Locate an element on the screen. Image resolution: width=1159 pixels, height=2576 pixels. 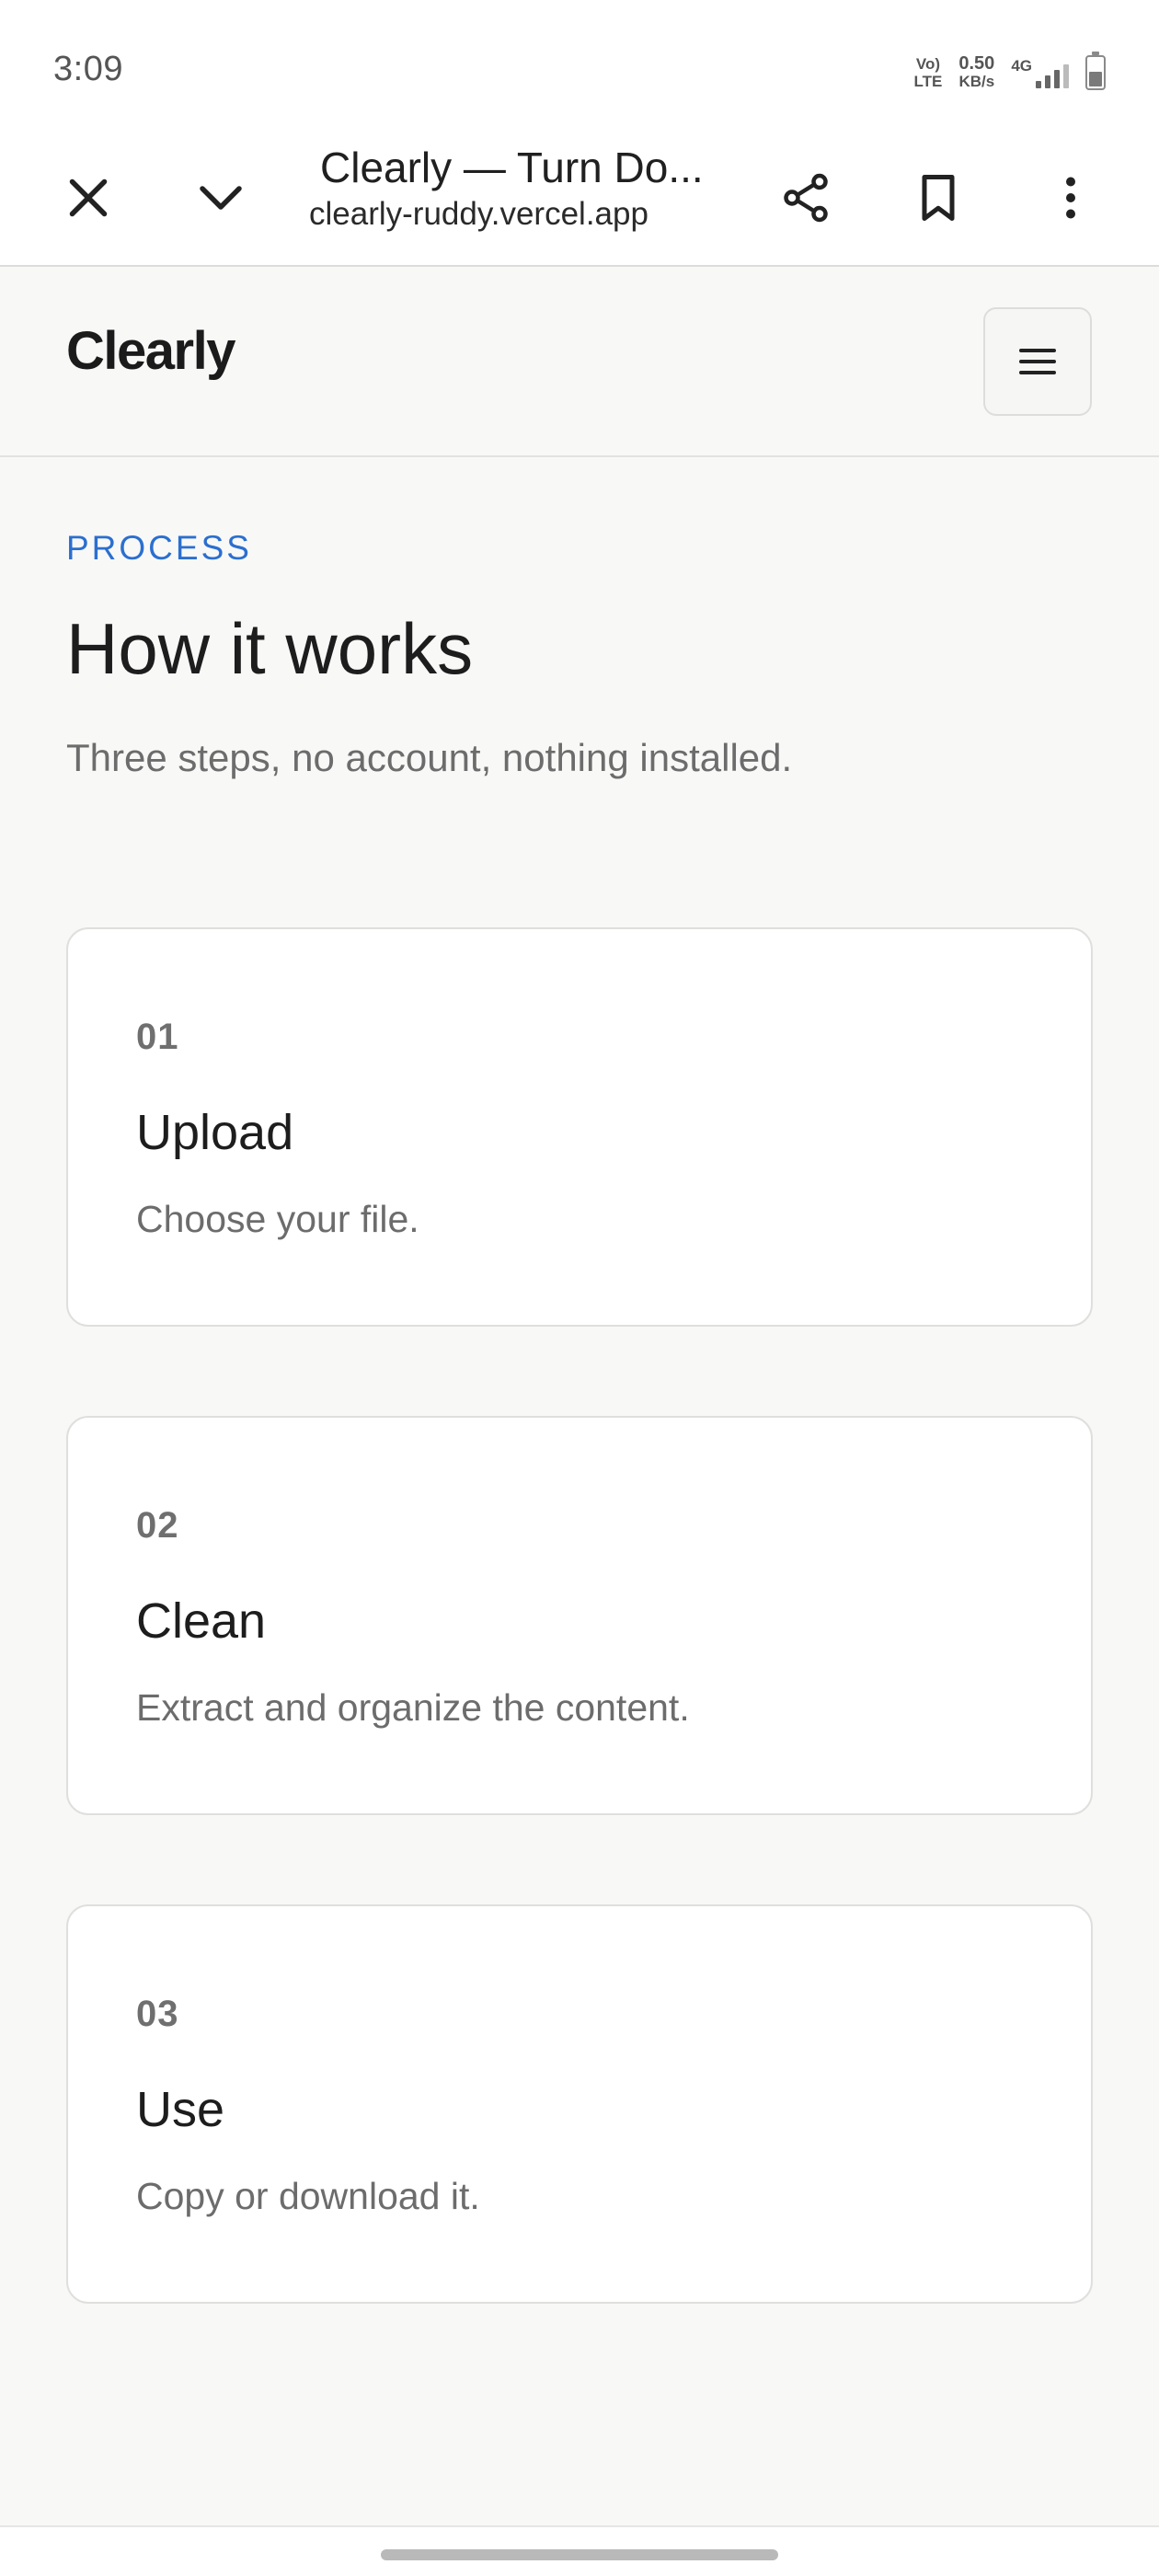
network-type: 4G is located at coordinates (1040, 72).